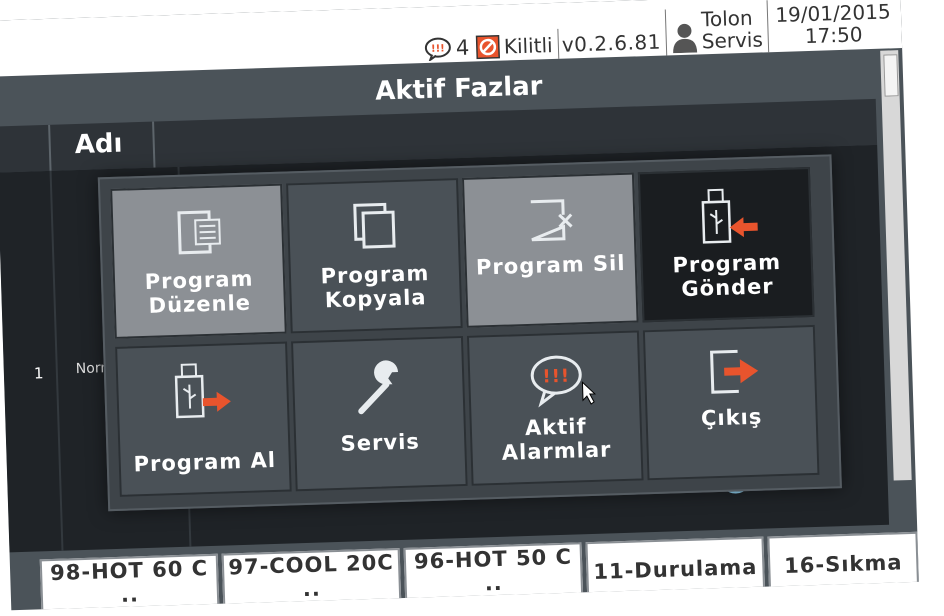  Describe the element at coordinates (731, 402) in the screenshot. I see `exit-button: Çıkış` at that location.